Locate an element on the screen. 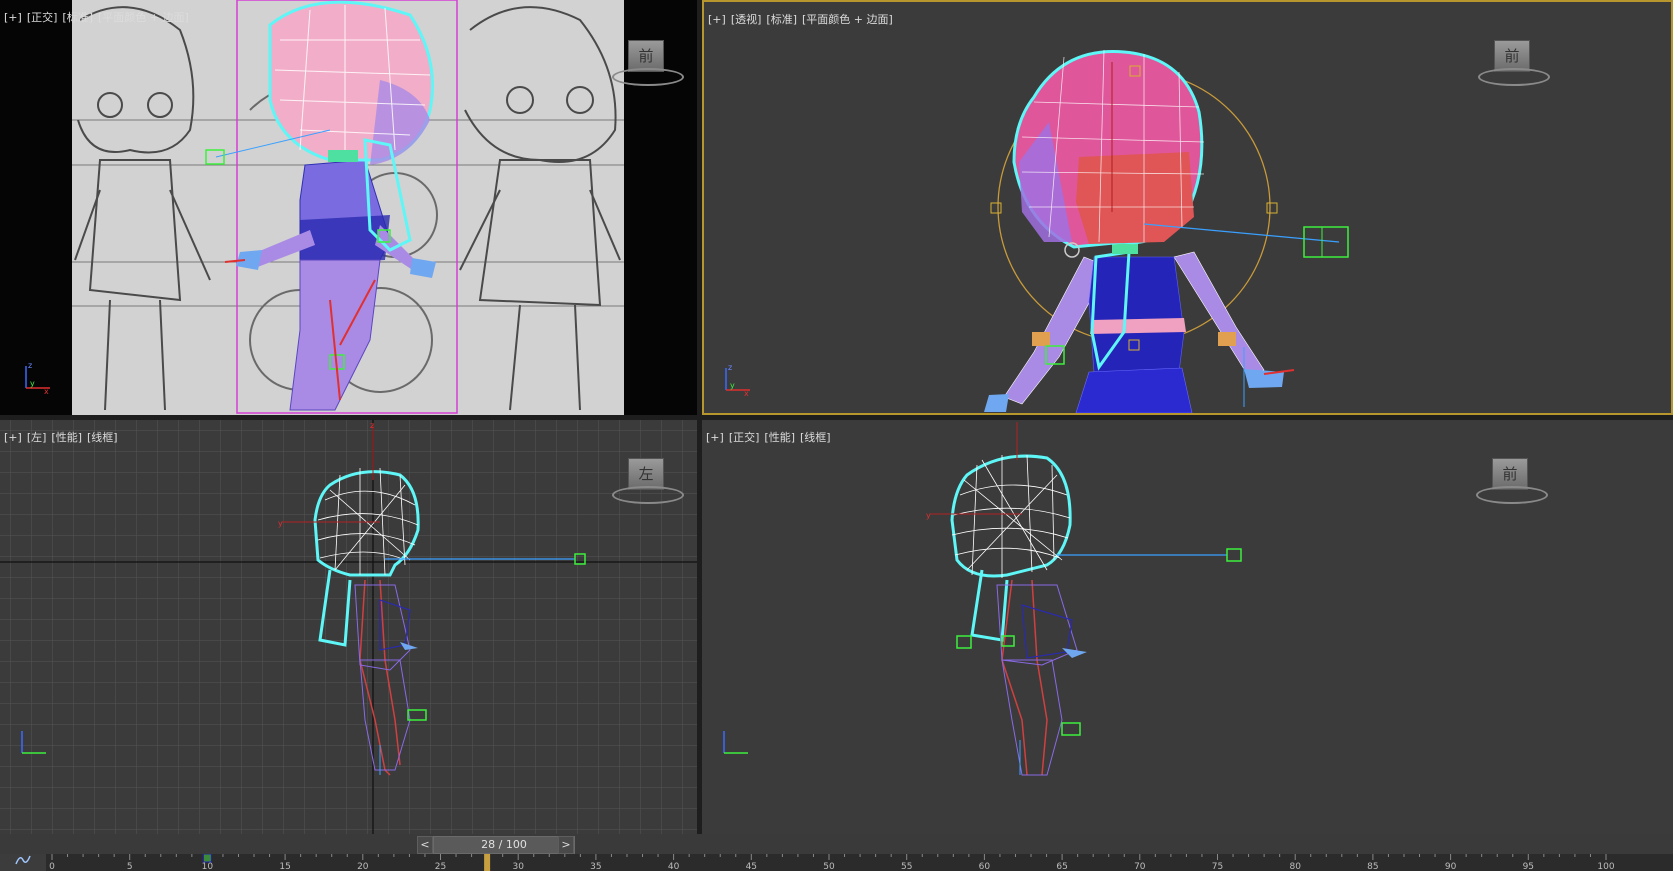 The image size is (1673, 871). viewcube: 左 is located at coordinates (648, 482).